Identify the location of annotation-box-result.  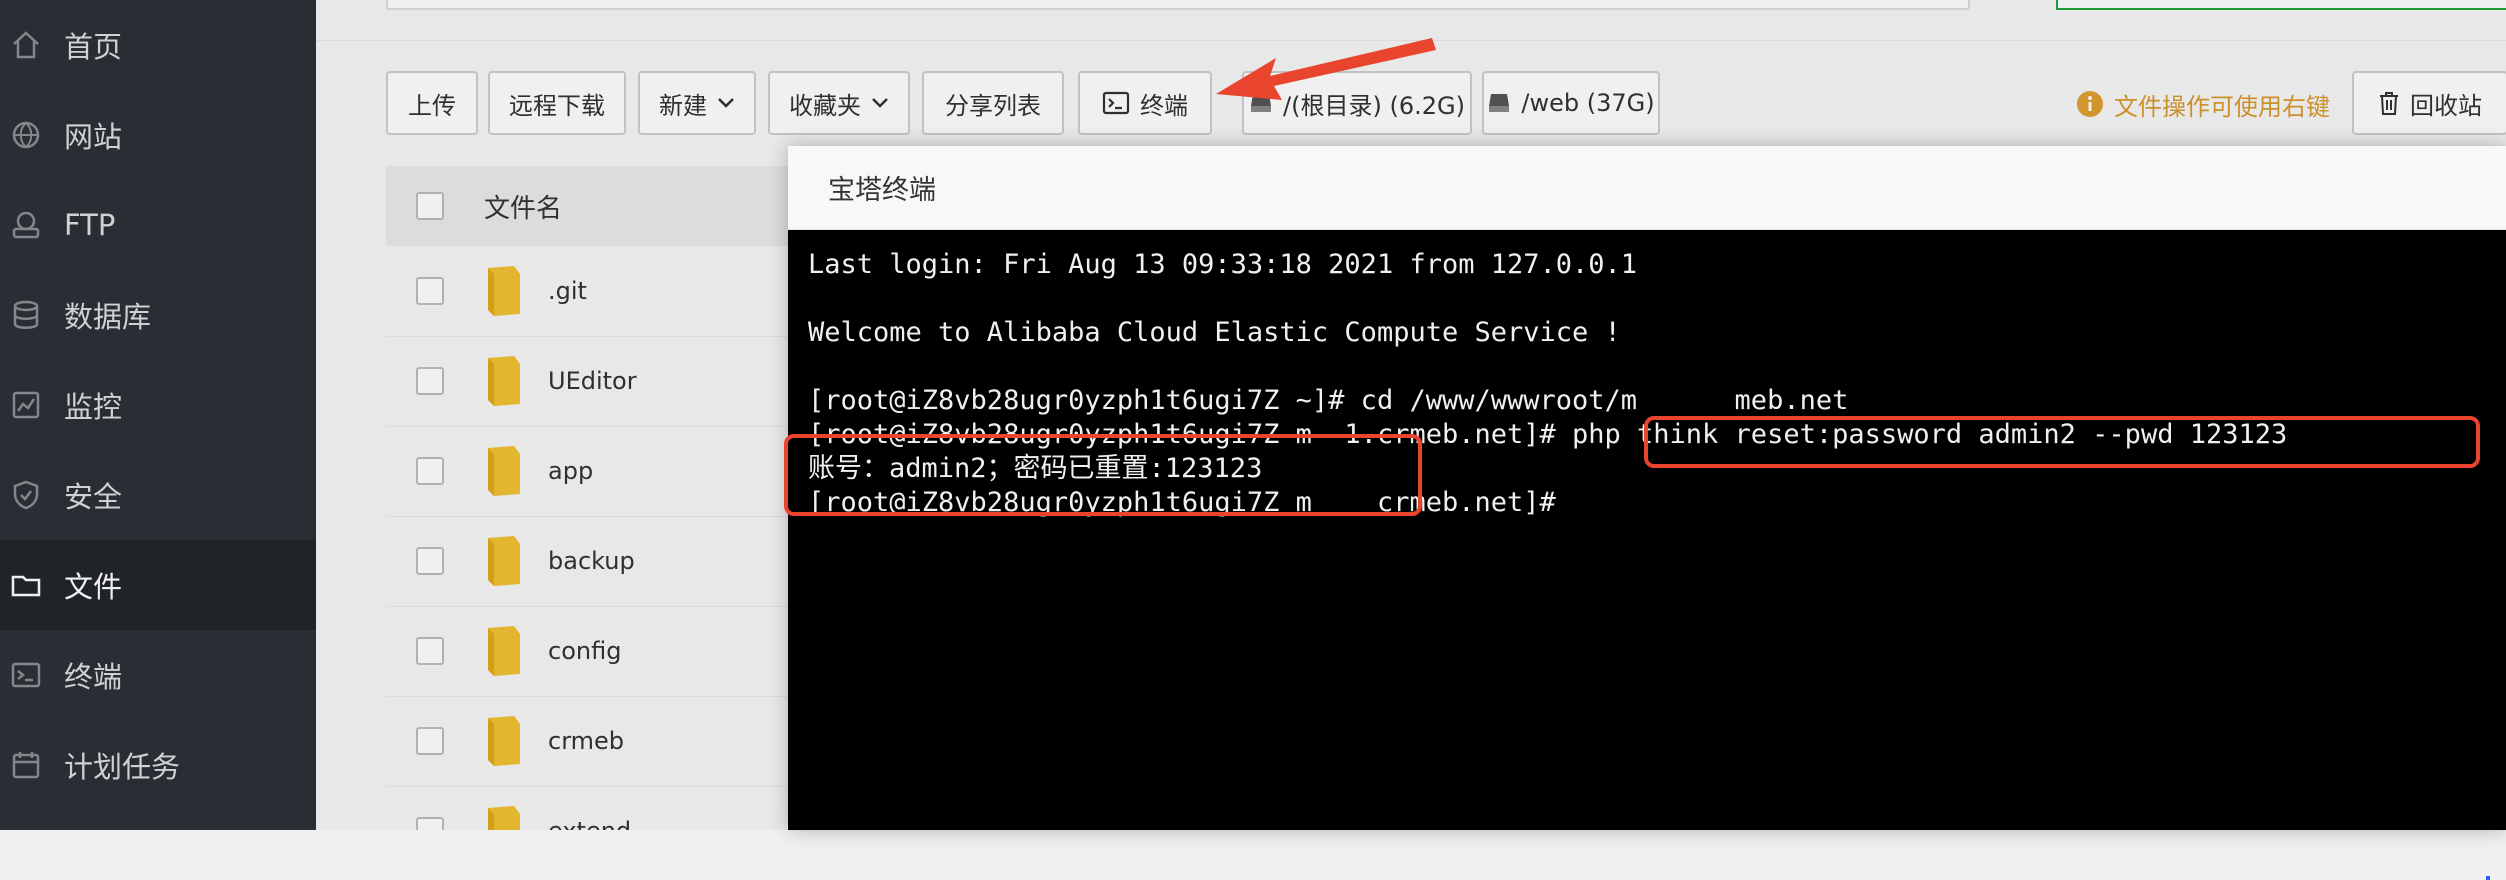
(1103, 475).